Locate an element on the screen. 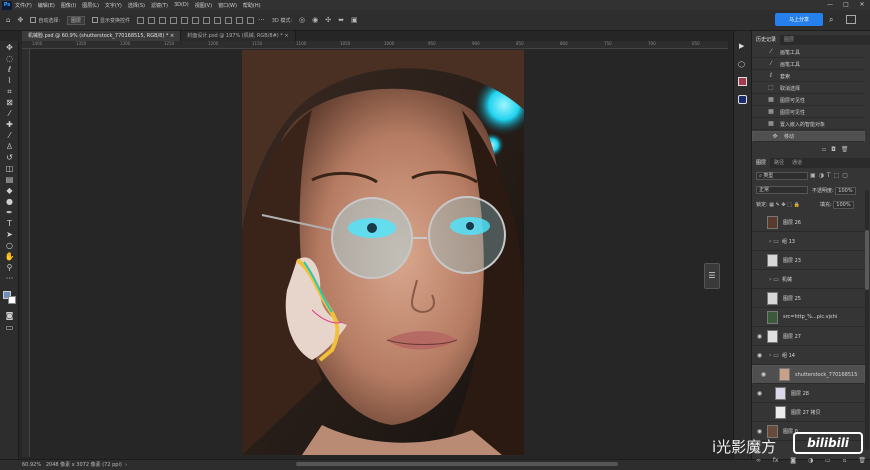  3d-cube-icon: ⬡ is located at coordinates (741, 64).